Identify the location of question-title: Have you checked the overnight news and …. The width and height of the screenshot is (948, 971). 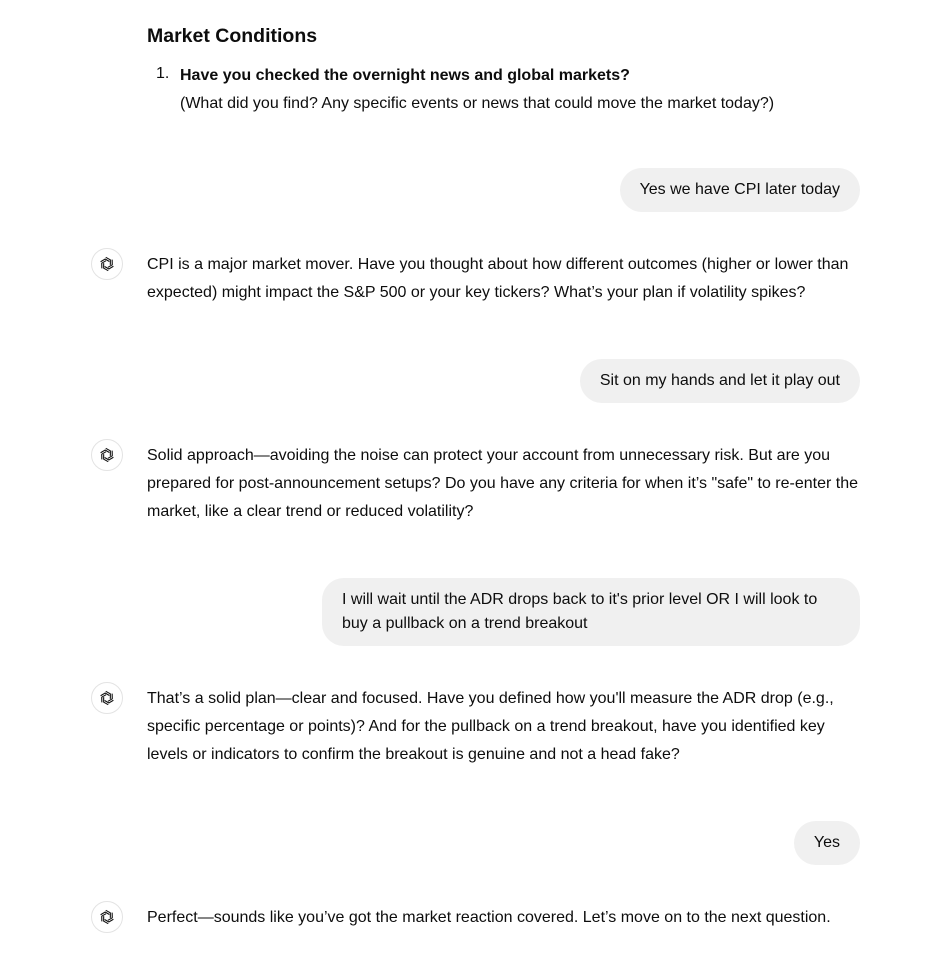
(405, 75).